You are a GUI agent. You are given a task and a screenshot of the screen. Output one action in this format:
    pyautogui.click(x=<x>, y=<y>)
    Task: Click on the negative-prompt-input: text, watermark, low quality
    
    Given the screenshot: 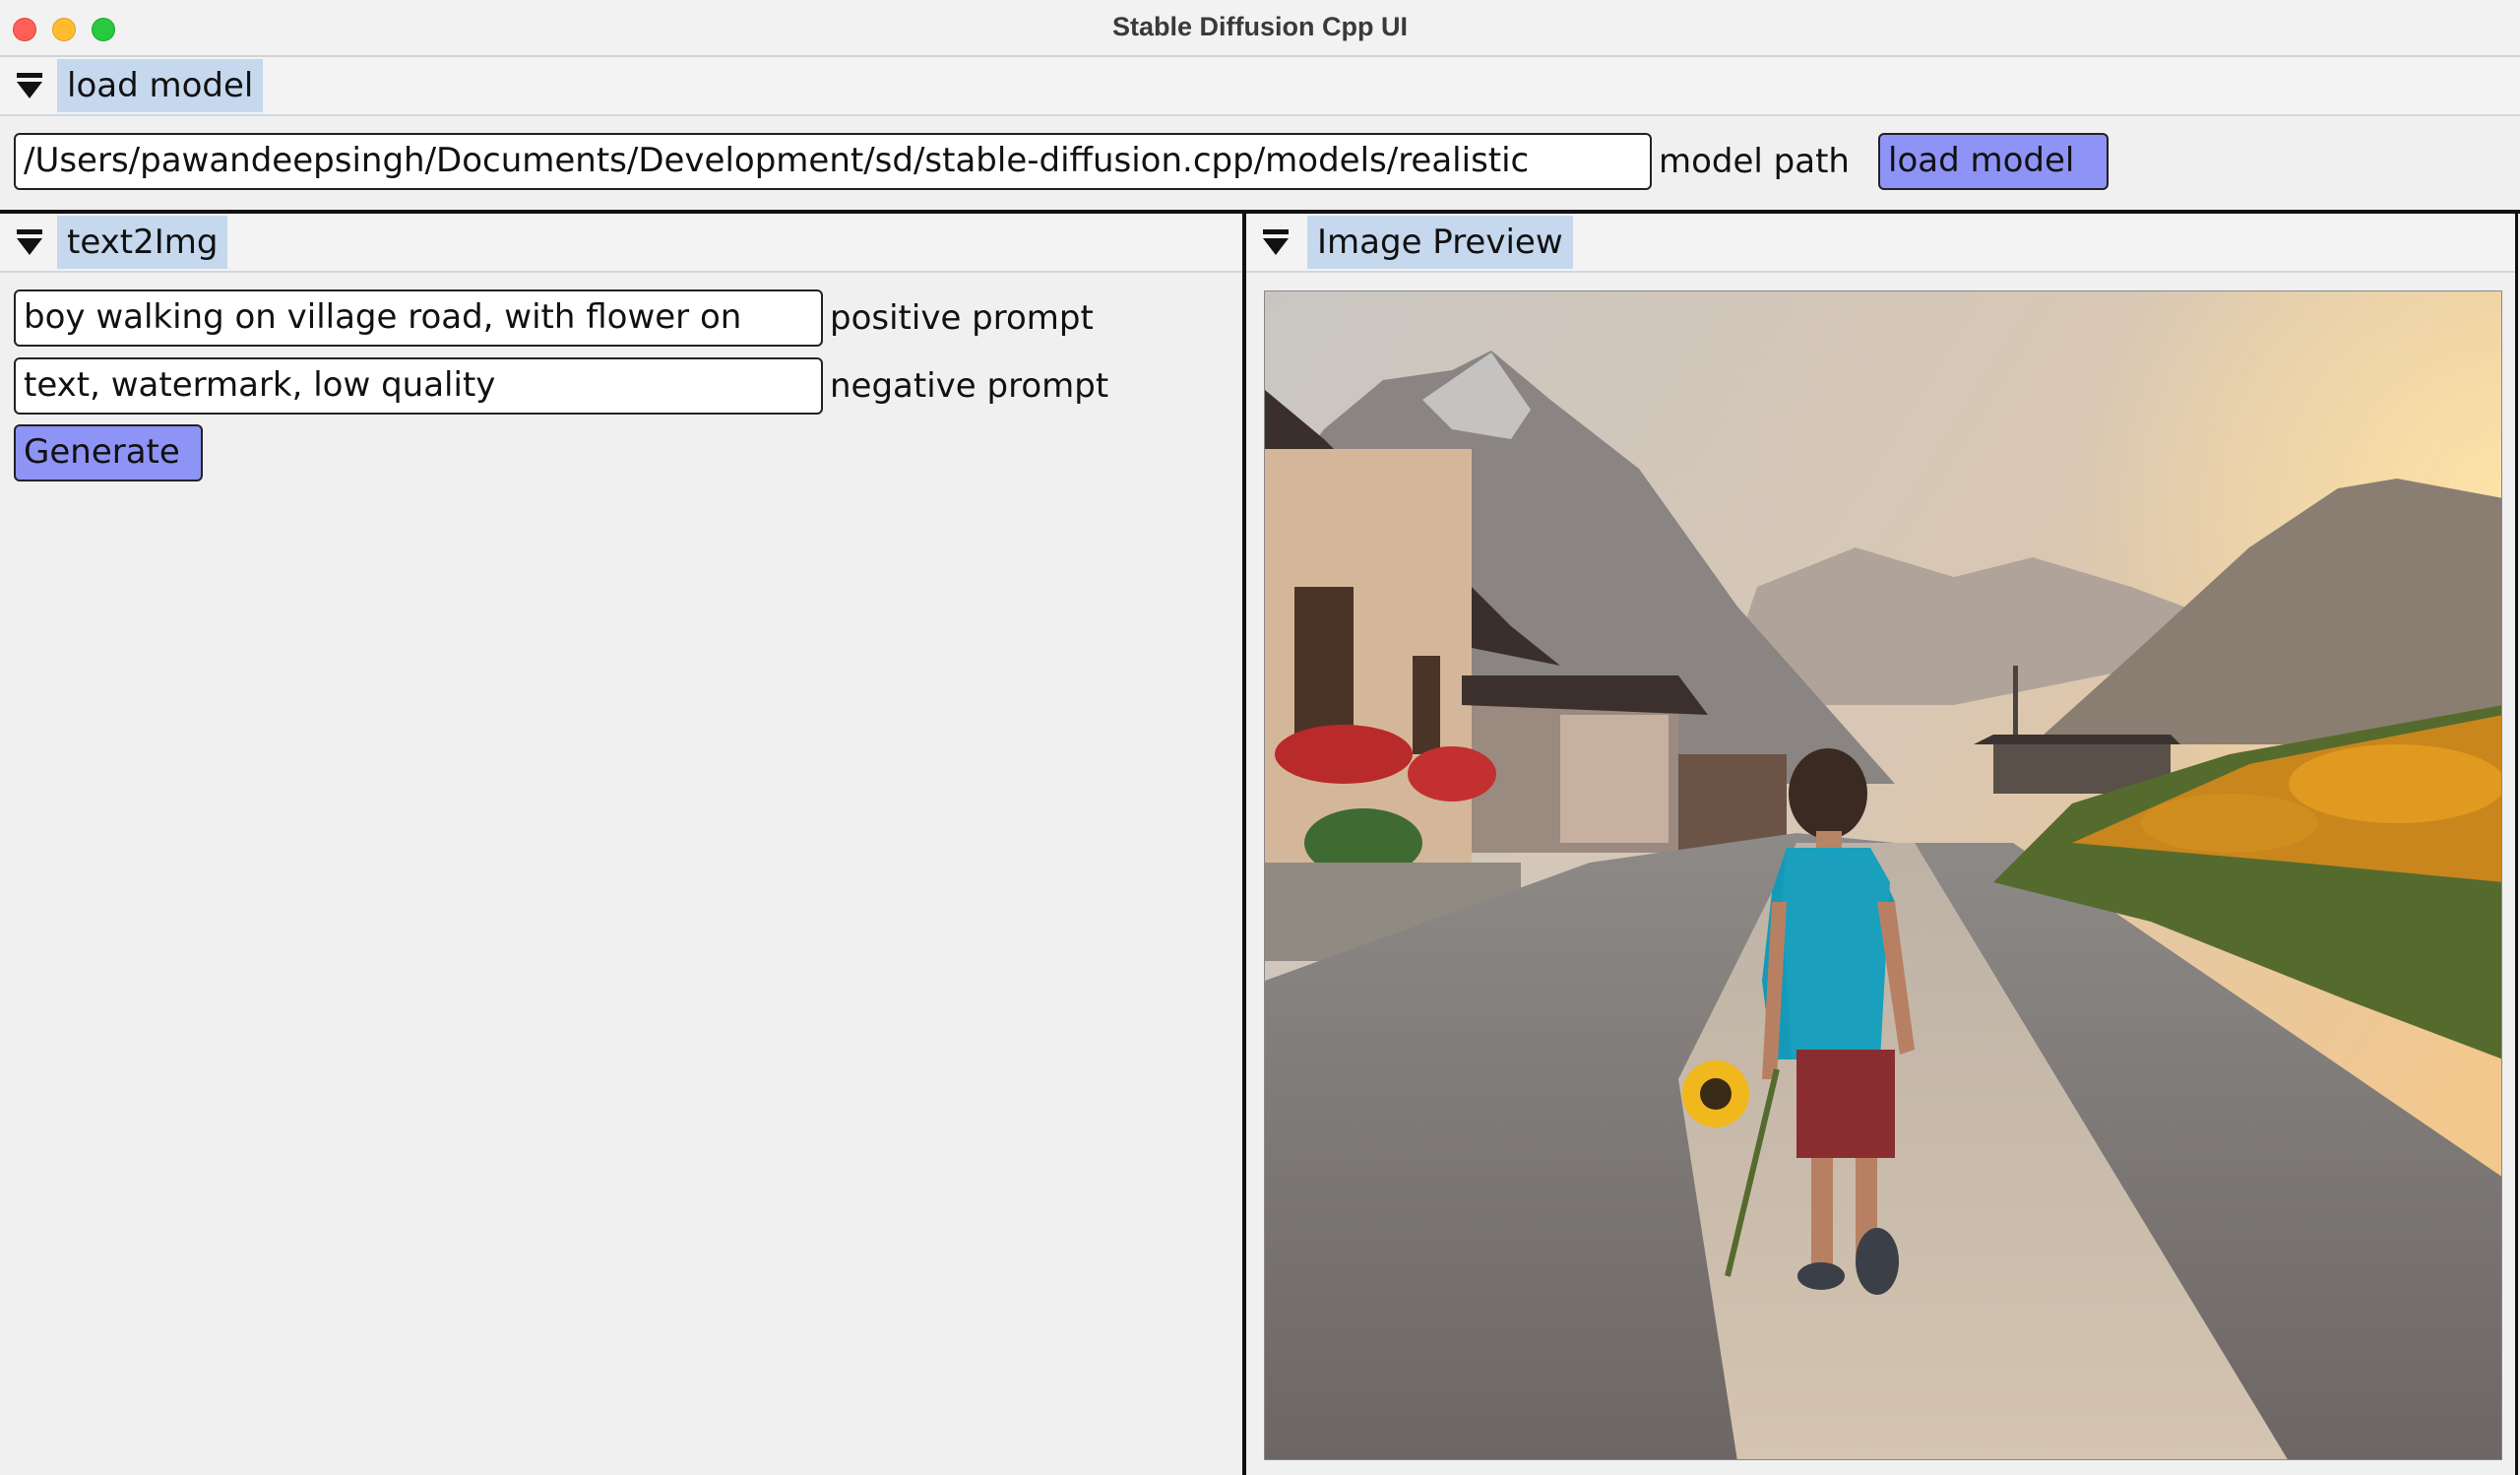 What is the action you would take?
    pyautogui.click(x=418, y=386)
    